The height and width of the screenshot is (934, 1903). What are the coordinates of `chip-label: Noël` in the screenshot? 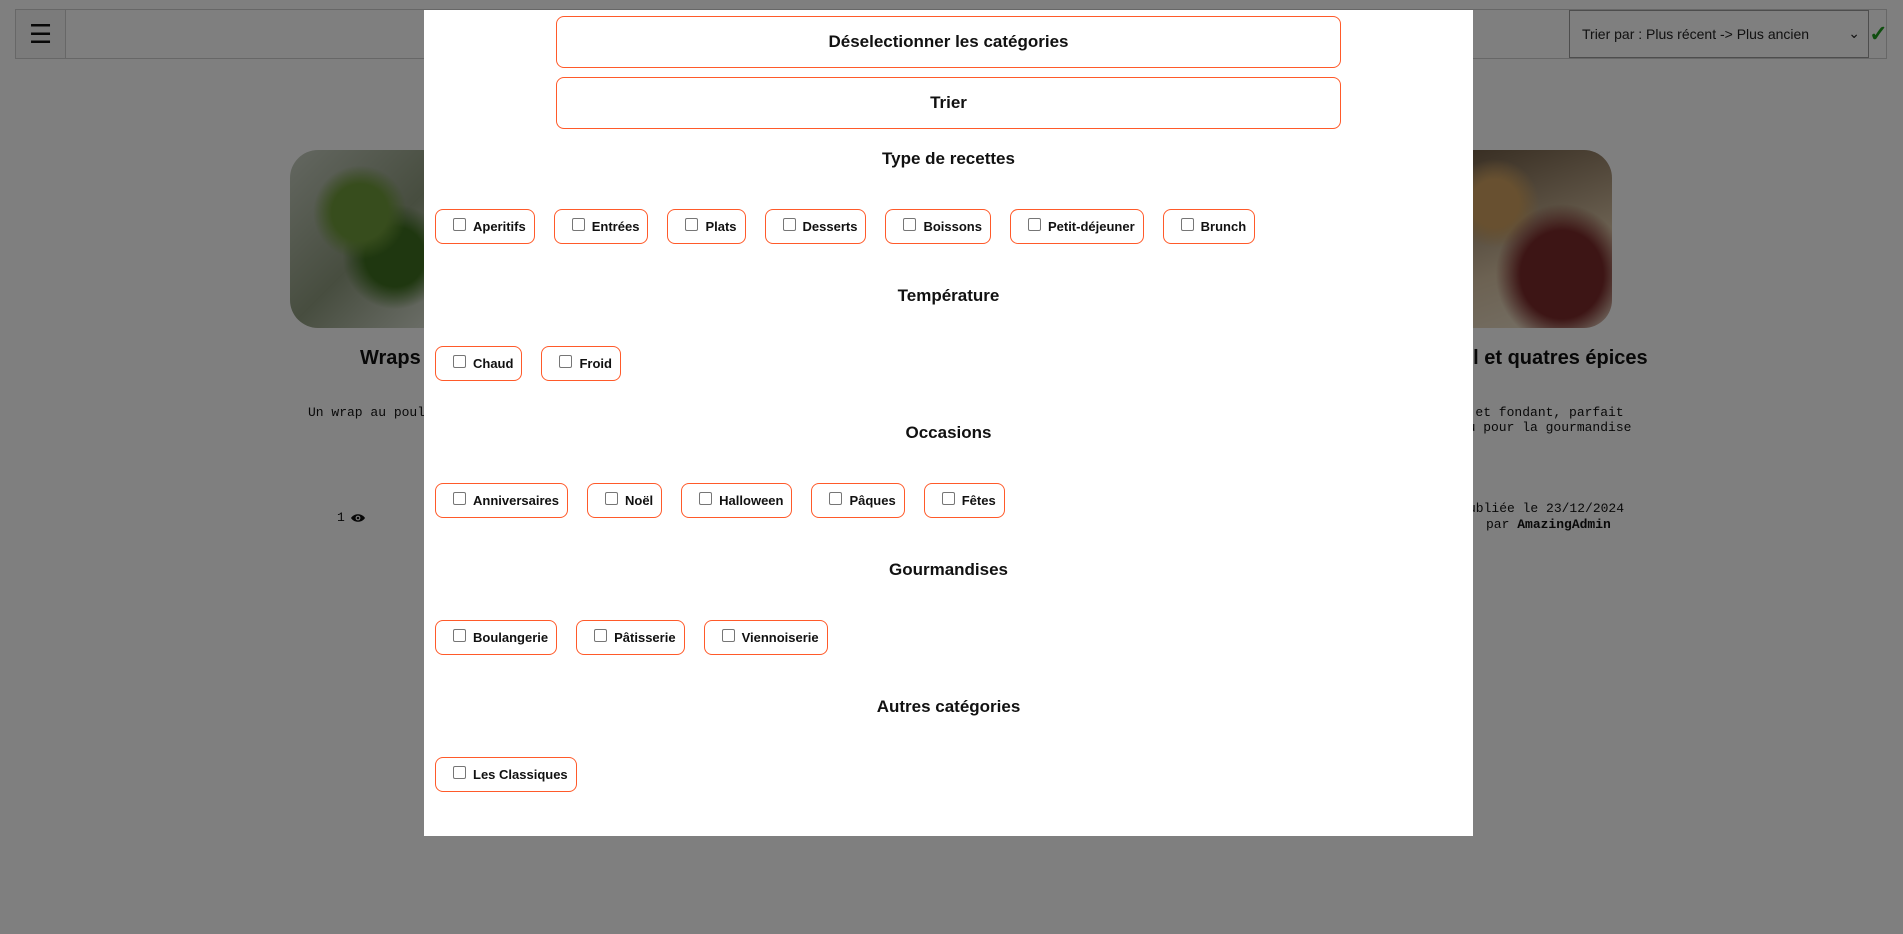 It's located at (639, 500).